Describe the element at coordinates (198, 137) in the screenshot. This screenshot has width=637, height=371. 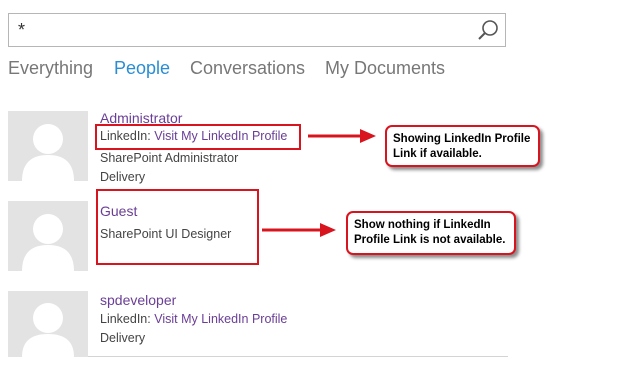
I see `linkedin-highlight-box` at that location.